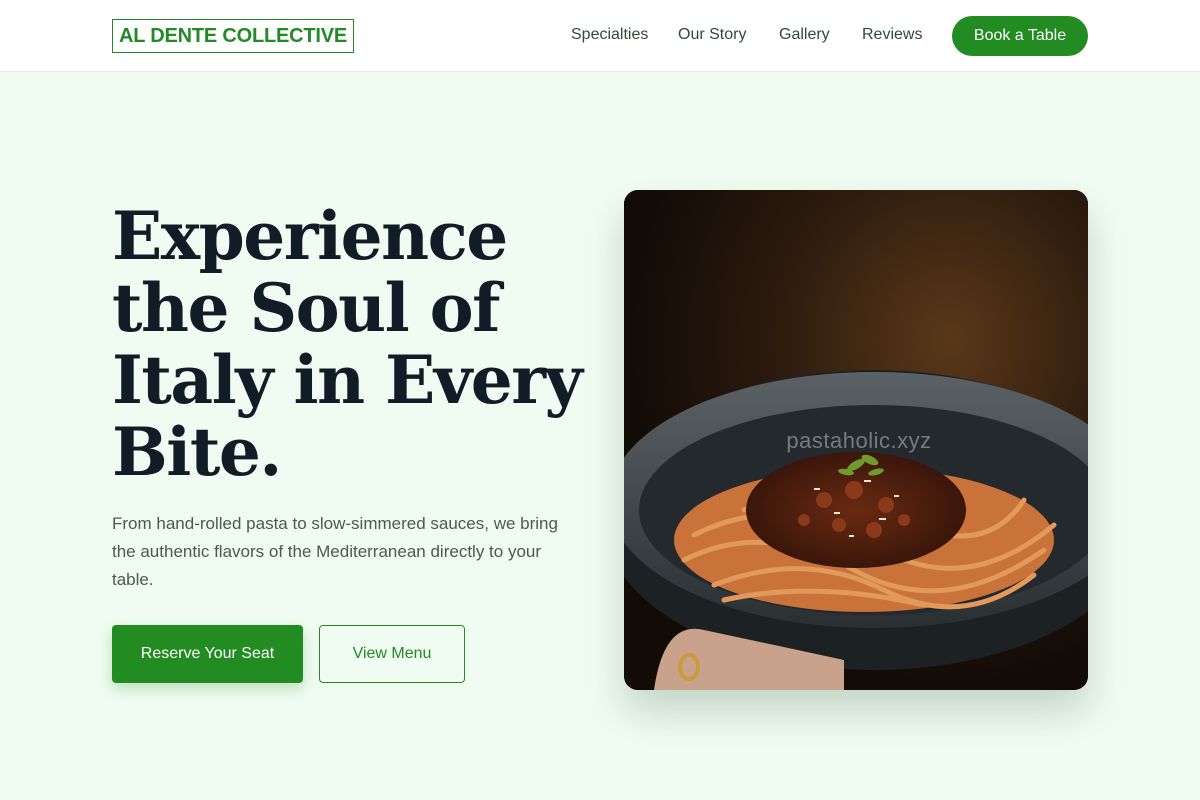 The image size is (1200, 800). I want to click on reserve-seat-button: Reserve Your Seat, so click(207, 654).